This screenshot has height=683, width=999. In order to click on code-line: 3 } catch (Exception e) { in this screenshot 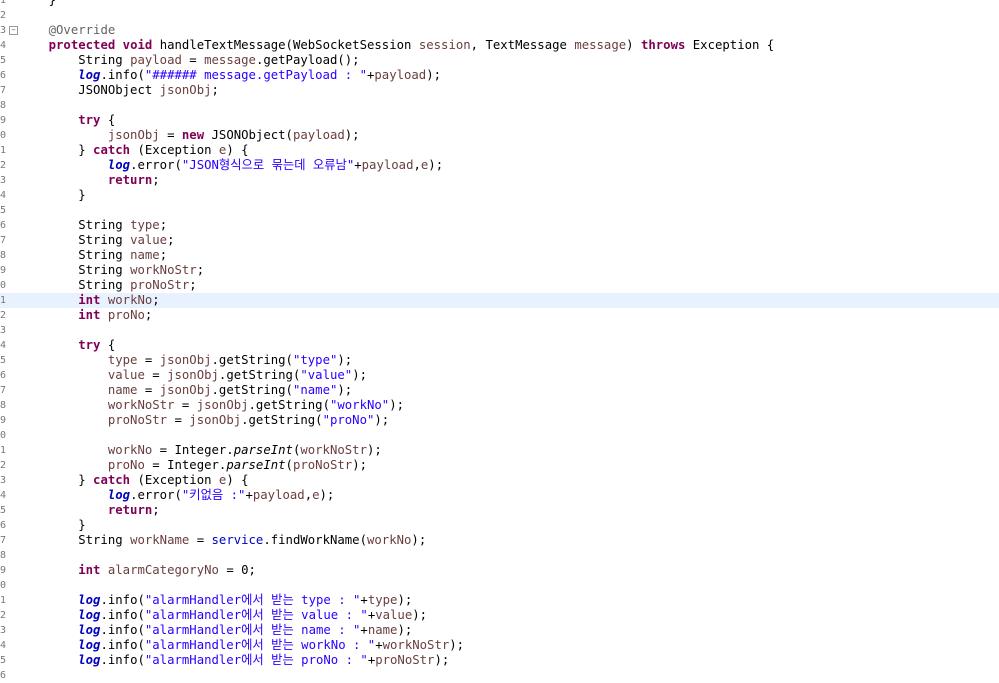, I will do `click(499, 480)`.